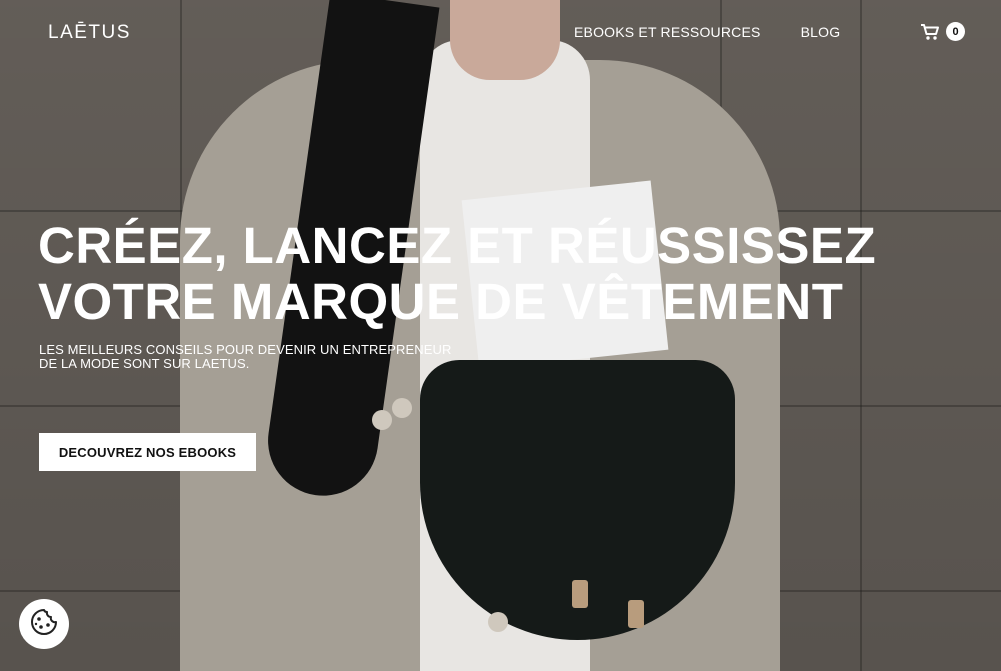 This screenshot has width=1001, height=671. What do you see at coordinates (144, 363) in the screenshot?
I see `hero-subtitle-line-2: DE LA MODE SONT SUR LAETUS.` at bounding box center [144, 363].